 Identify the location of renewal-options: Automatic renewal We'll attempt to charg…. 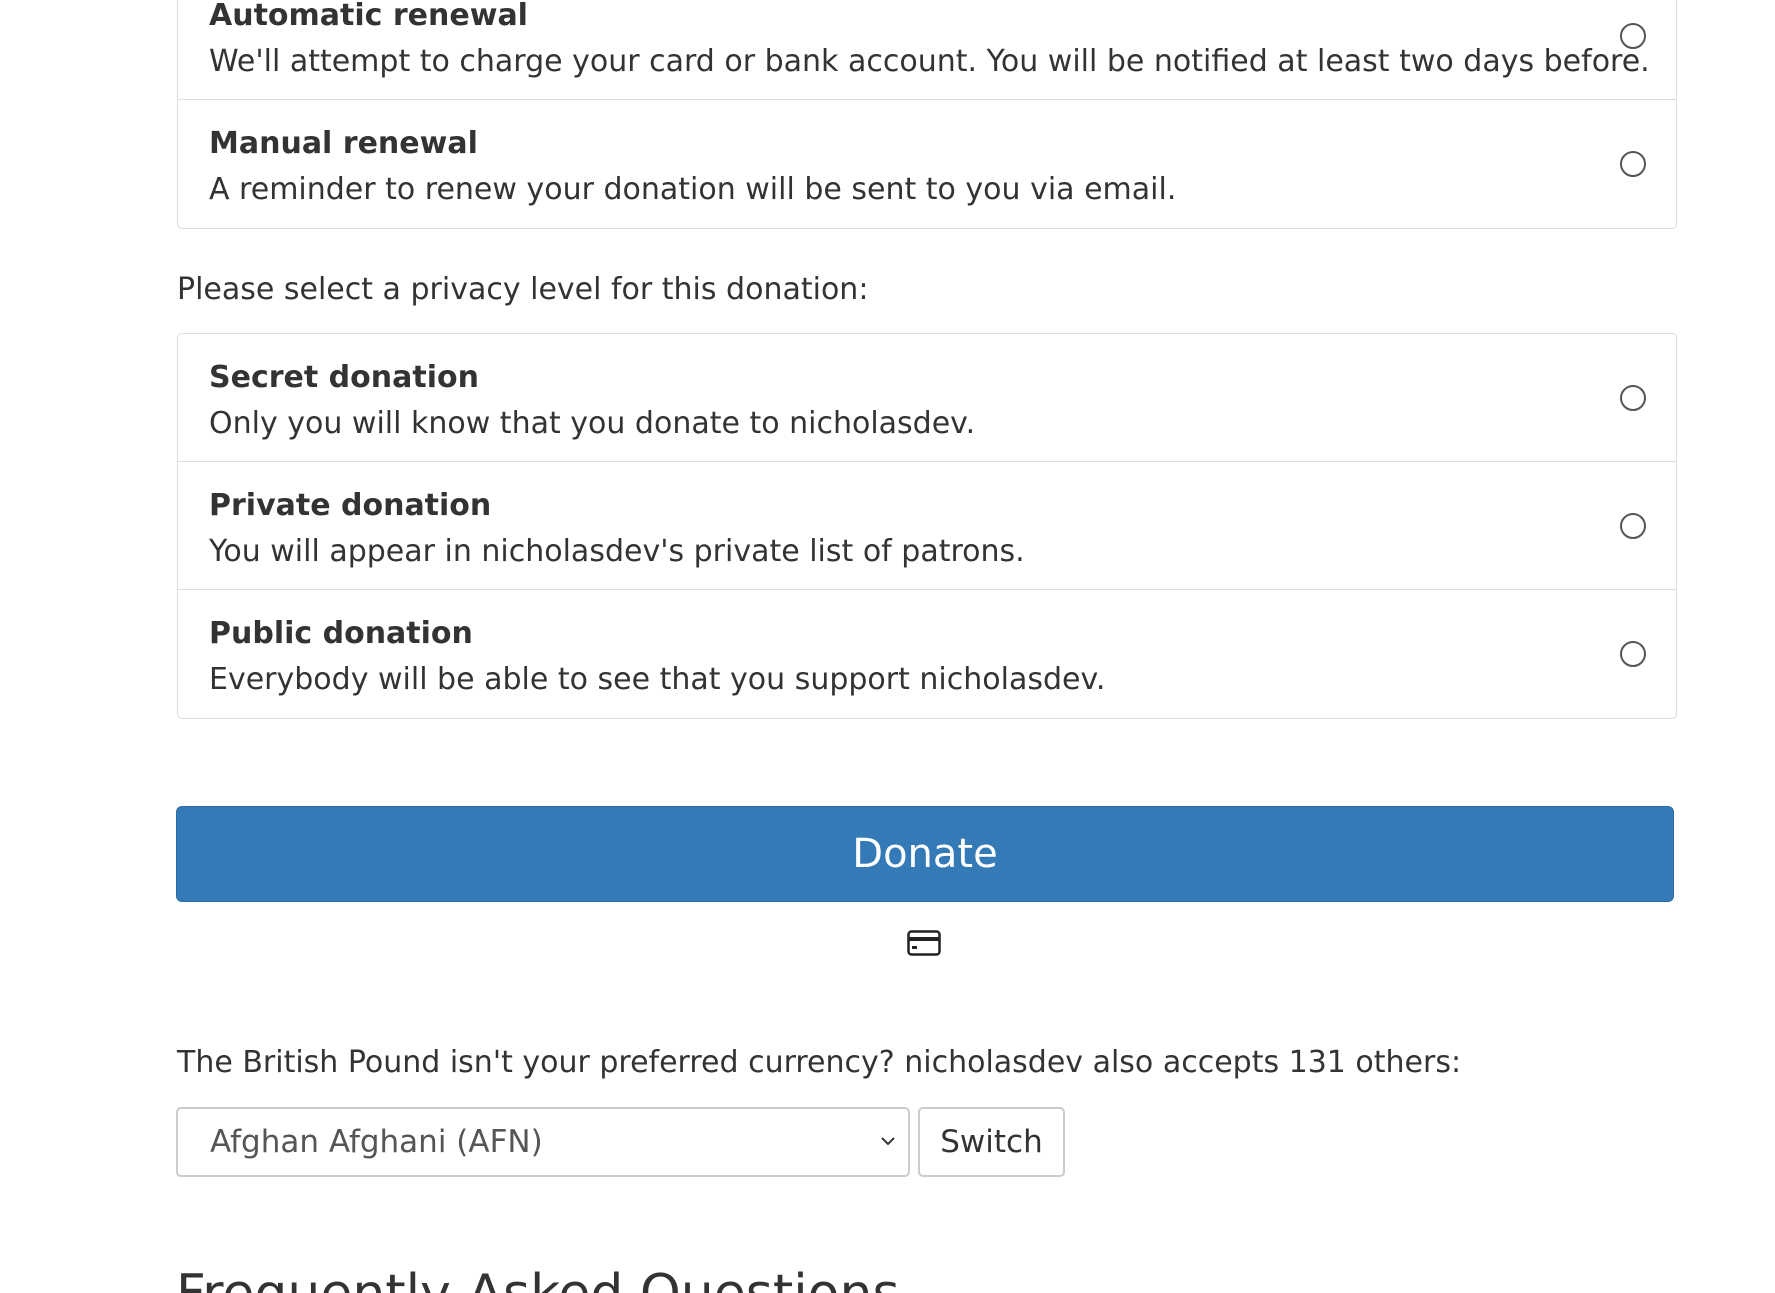
(927, 114).